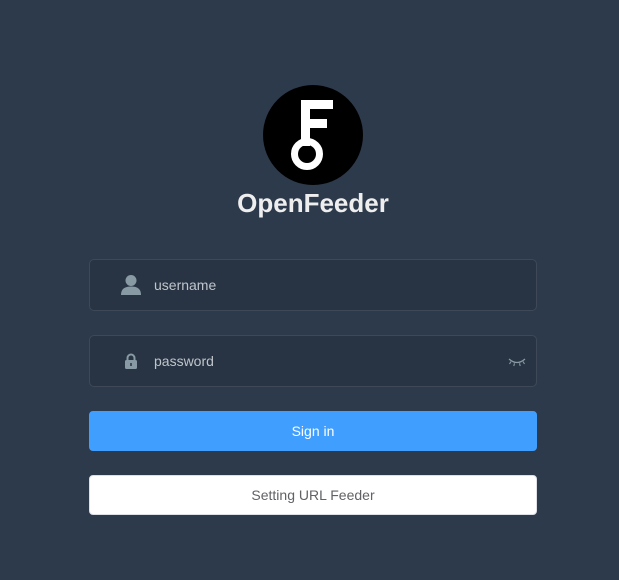 The image size is (619, 580). What do you see at coordinates (131, 361) in the screenshot?
I see `lock-icon` at bounding box center [131, 361].